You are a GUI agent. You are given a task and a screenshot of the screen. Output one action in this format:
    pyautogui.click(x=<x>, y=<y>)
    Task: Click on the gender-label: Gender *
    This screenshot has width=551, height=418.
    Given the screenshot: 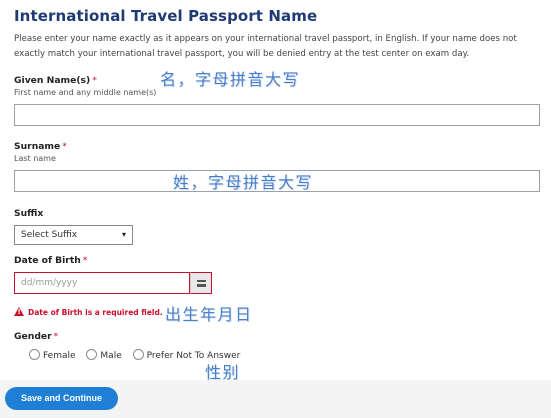 What is the action you would take?
    pyautogui.click(x=36, y=336)
    